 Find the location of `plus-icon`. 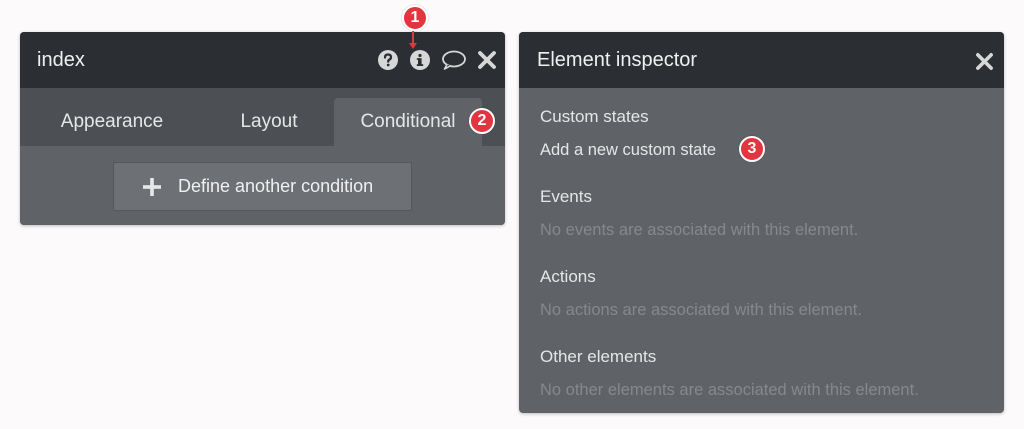

plus-icon is located at coordinates (152, 186).